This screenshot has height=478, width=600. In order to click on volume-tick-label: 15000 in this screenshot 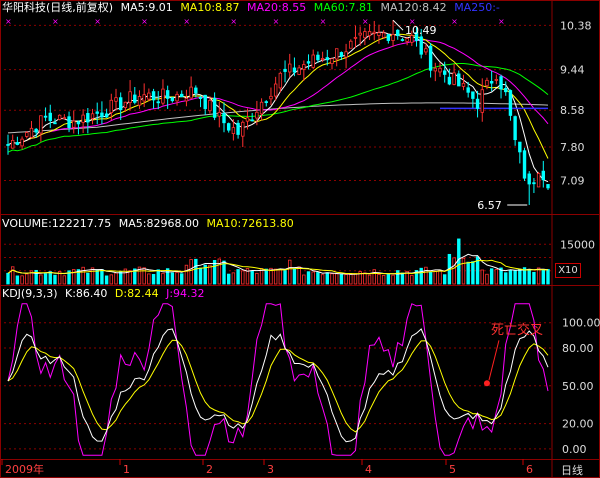, I will do `click(577, 244)`.